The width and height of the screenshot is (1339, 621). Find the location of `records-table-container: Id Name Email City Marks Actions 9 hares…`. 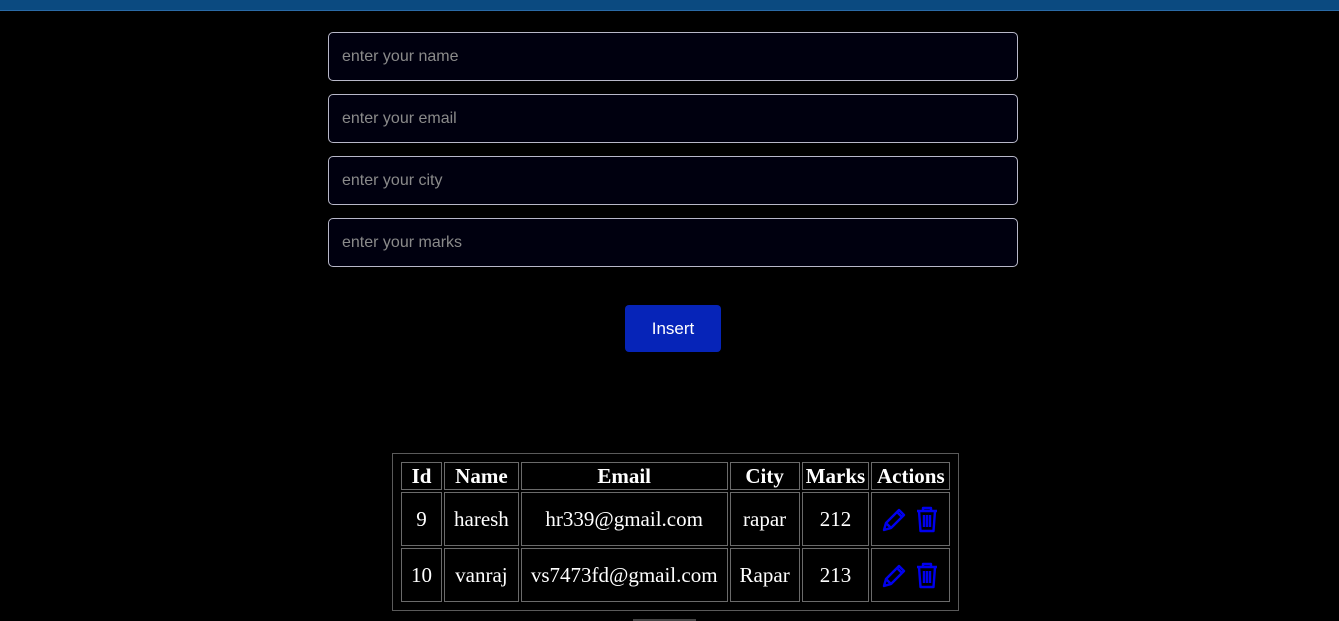

records-table-container: Id Name Email City Marks Actions 9 hares… is located at coordinates (676, 532).